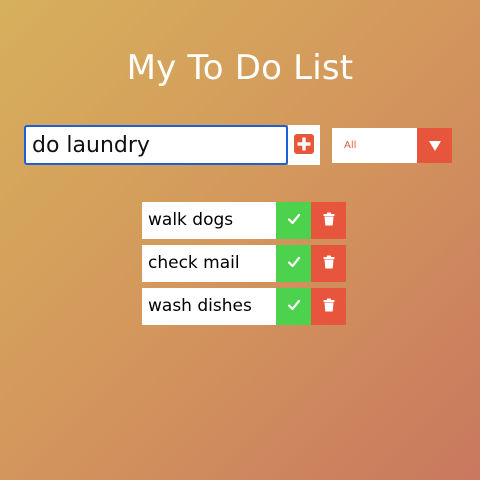  Describe the element at coordinates (156, 145) in the screenshot. I see `todo-input` at that location.